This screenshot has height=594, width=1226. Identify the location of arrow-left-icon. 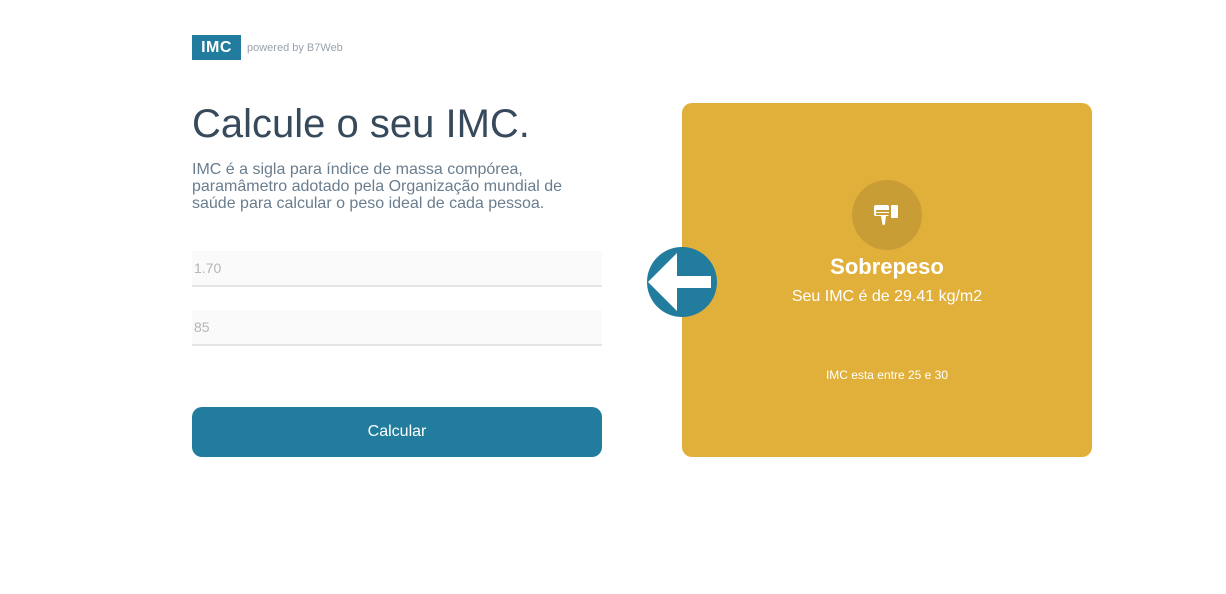
(679, 282).